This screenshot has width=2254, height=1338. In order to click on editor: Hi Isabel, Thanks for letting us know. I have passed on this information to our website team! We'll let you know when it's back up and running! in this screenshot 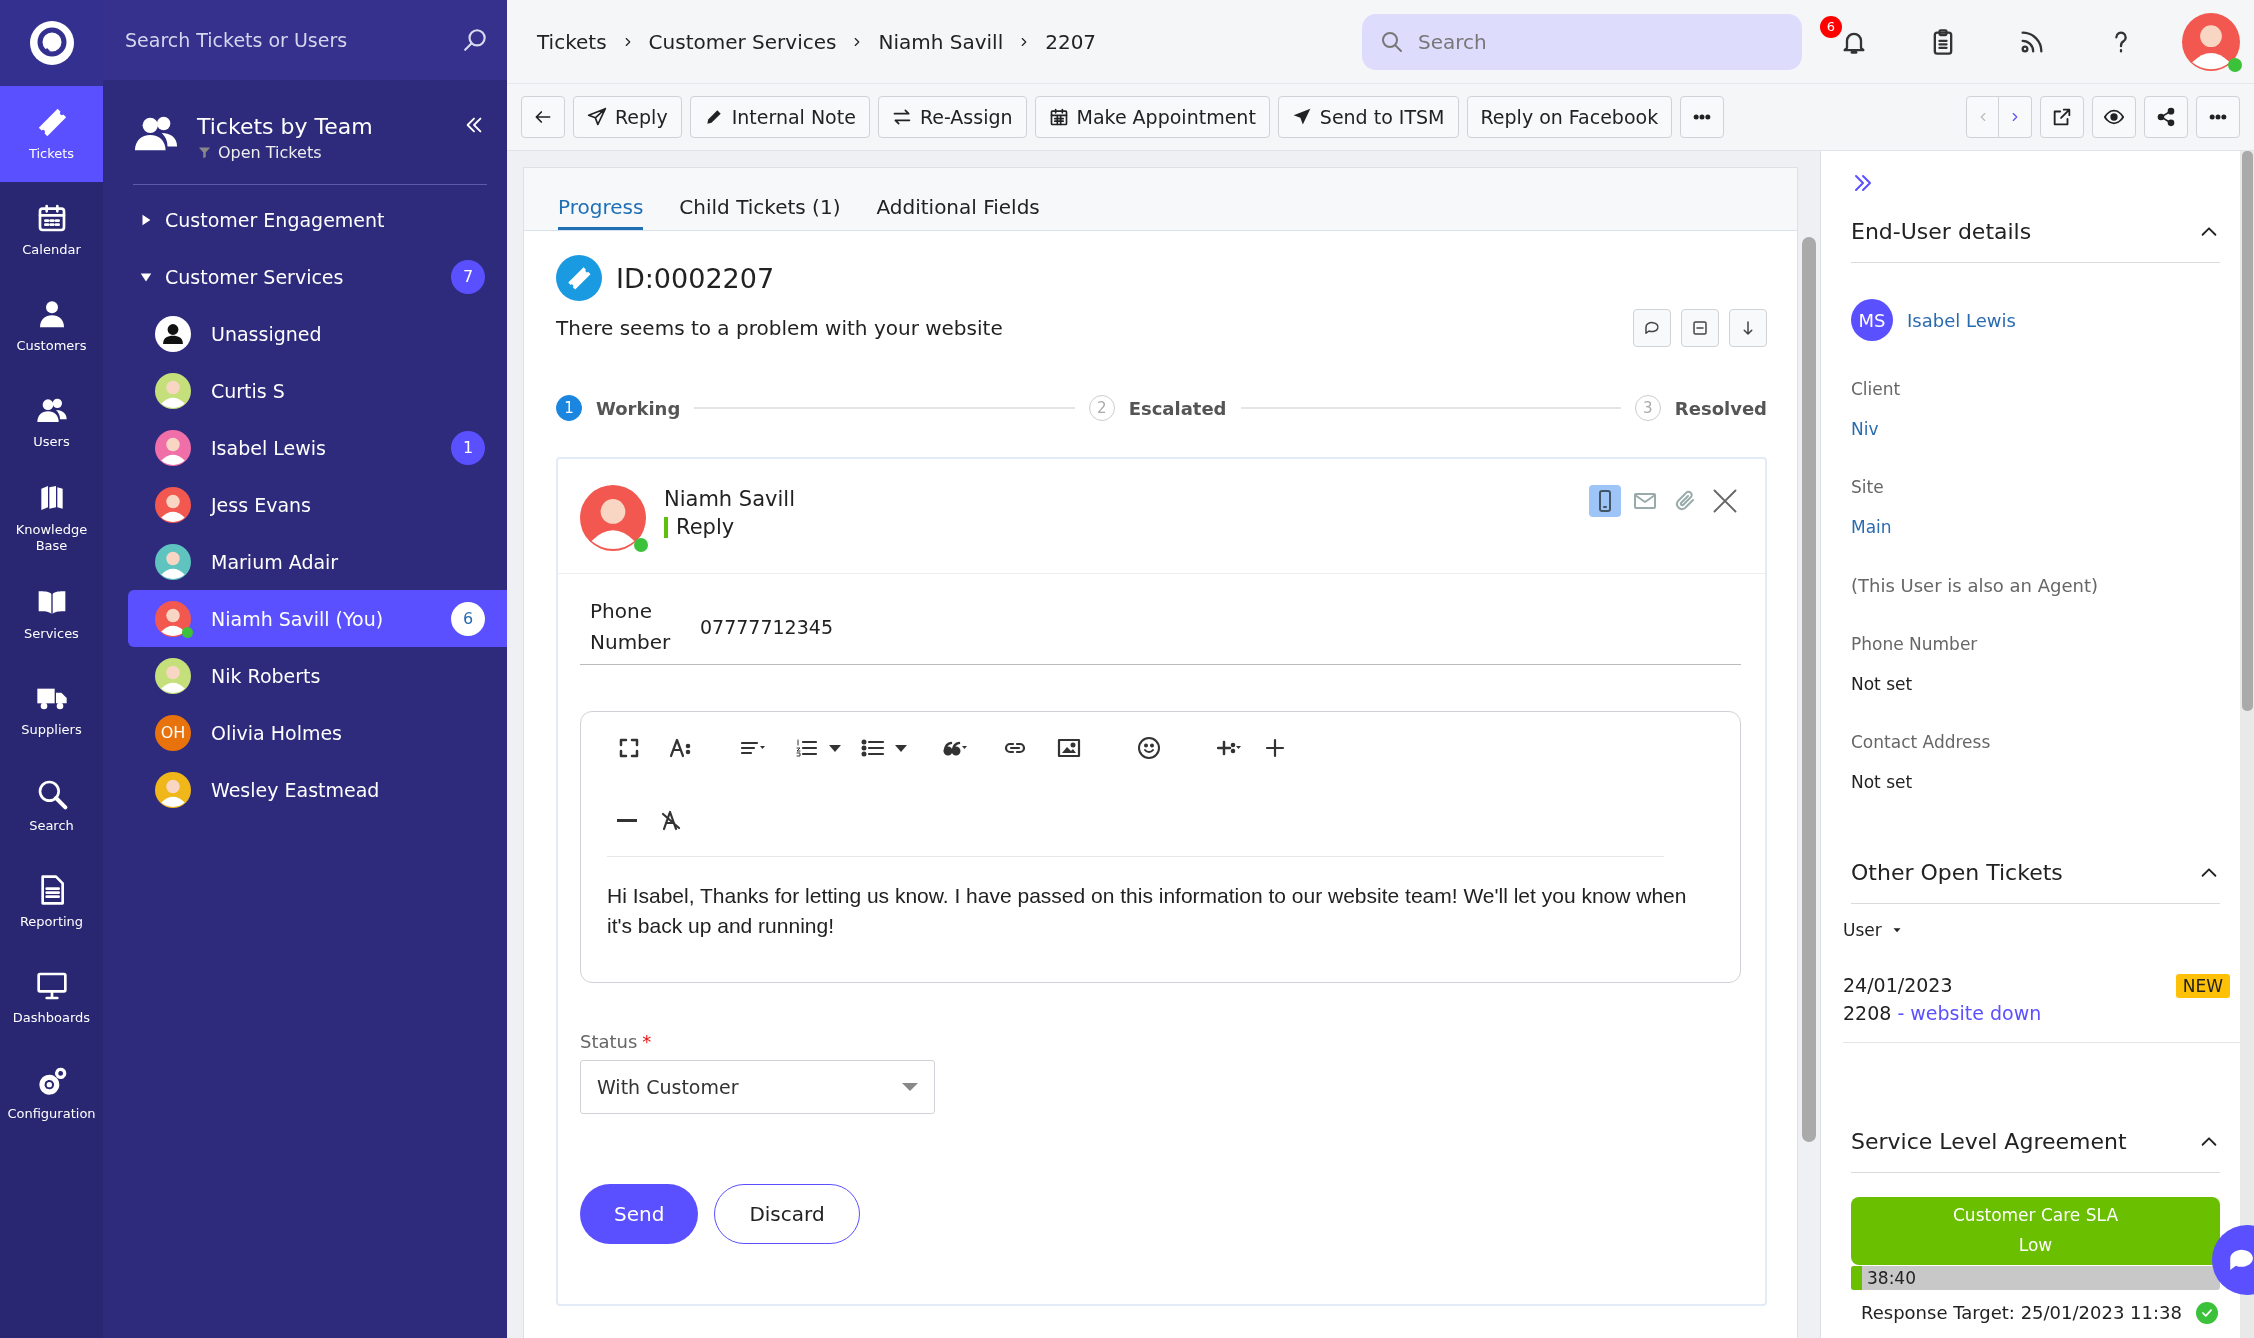, I will do `click(1160, 847)`.